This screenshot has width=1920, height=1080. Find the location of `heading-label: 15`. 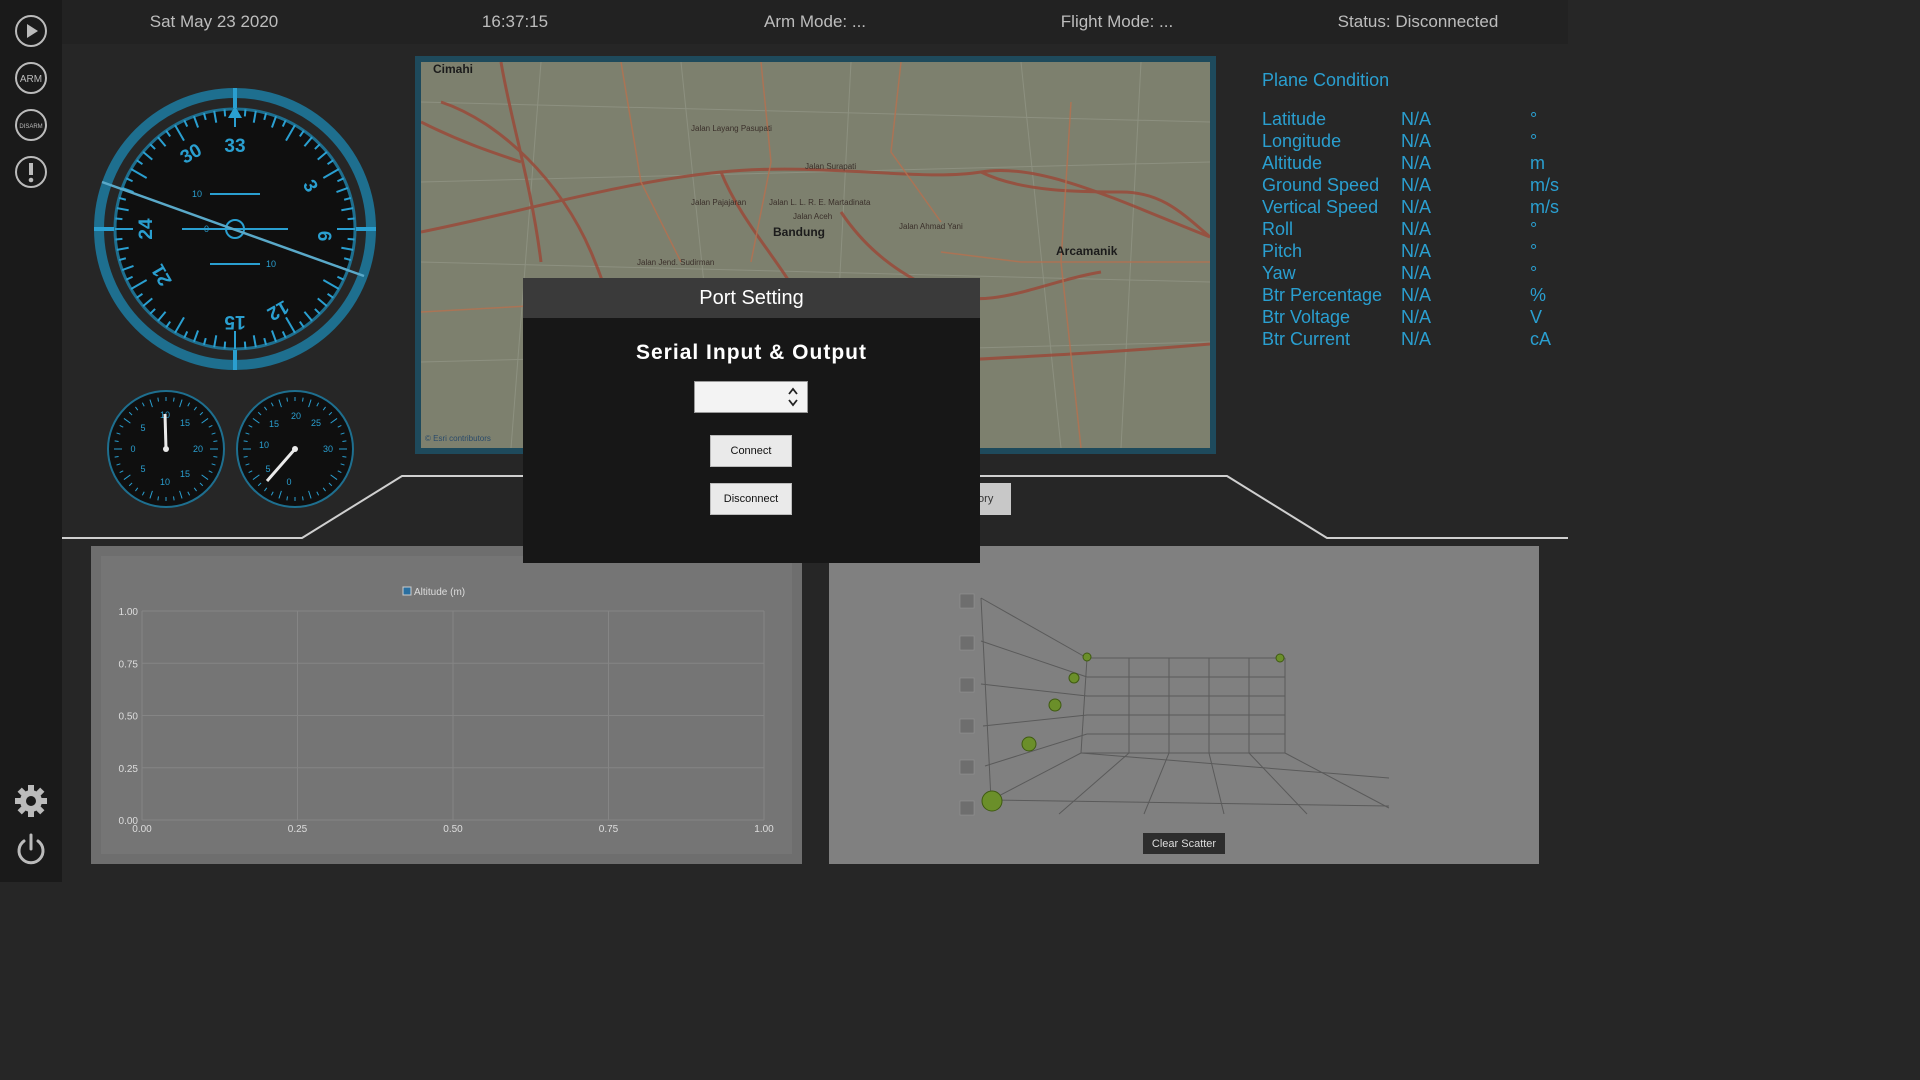

heading-label: 15 is located at coordinates (235, 321).